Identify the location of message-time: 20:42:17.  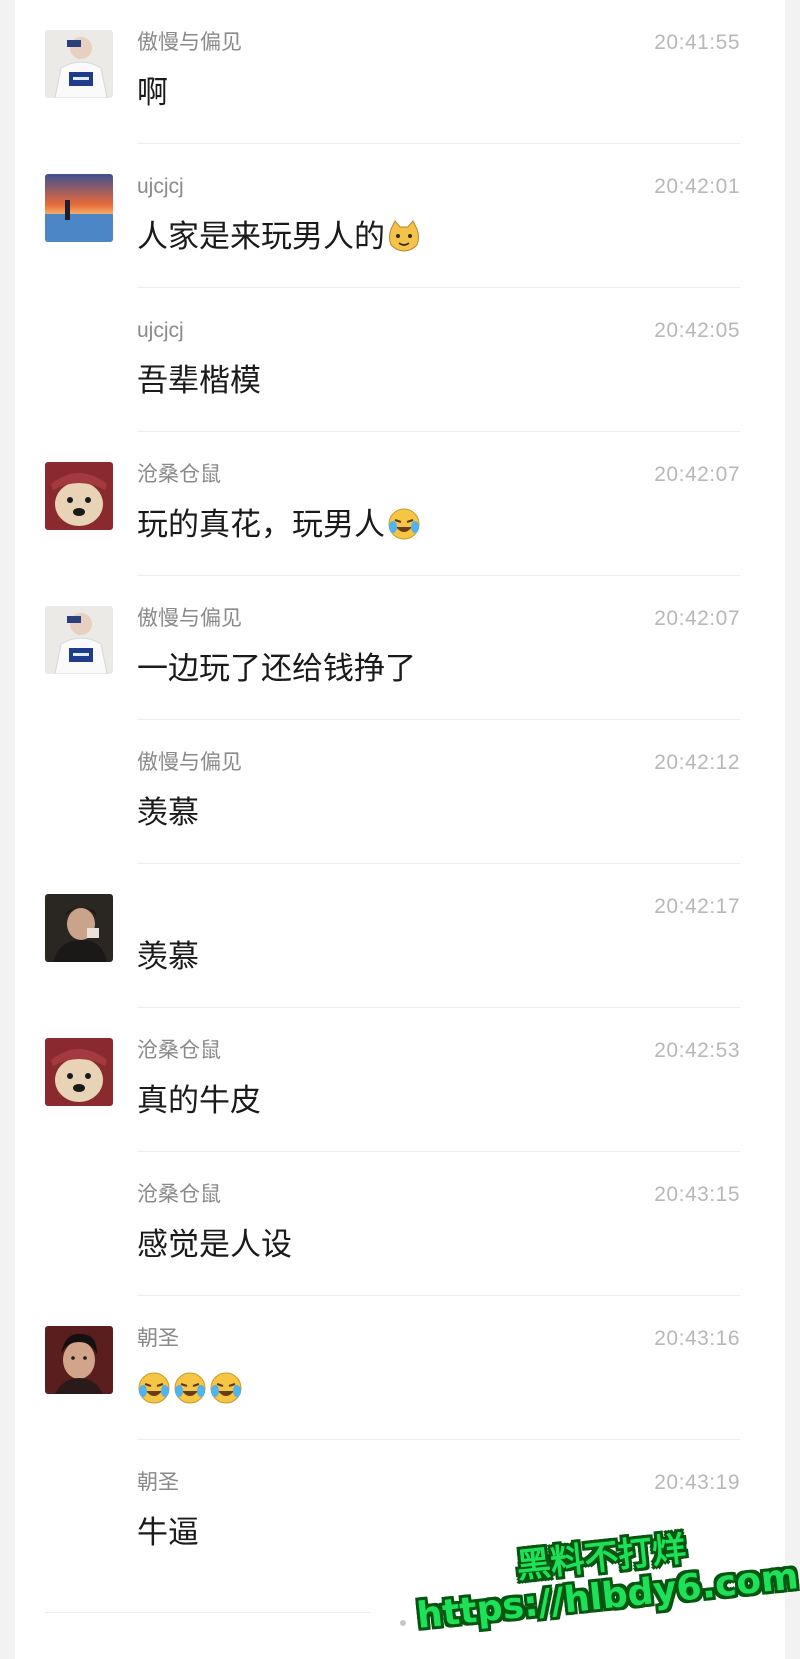
(697, 906).